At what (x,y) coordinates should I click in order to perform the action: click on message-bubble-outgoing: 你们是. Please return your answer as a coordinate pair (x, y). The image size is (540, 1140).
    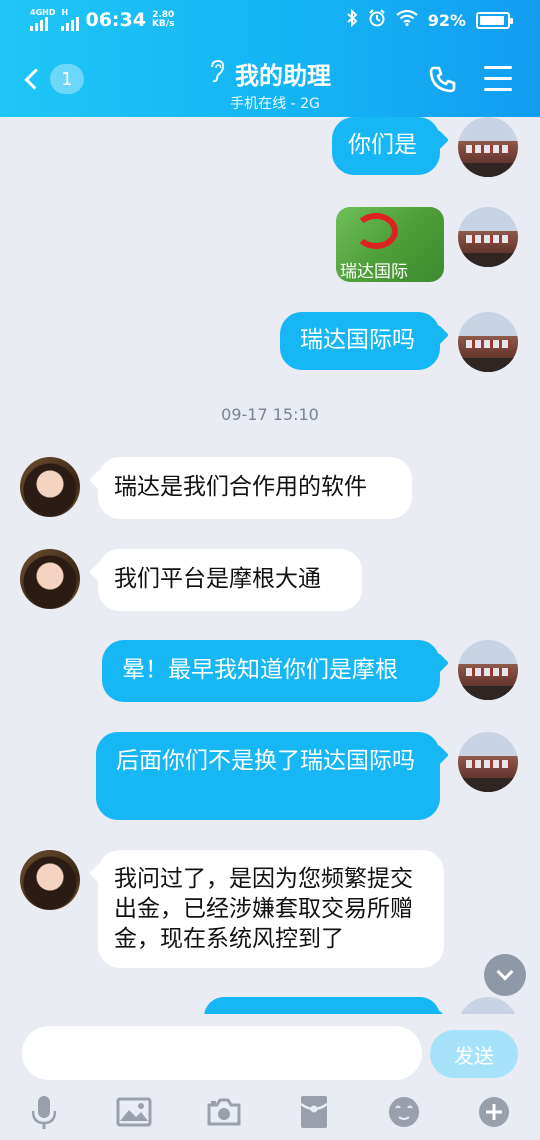
    Looking at the image, I should click on (386, 146).